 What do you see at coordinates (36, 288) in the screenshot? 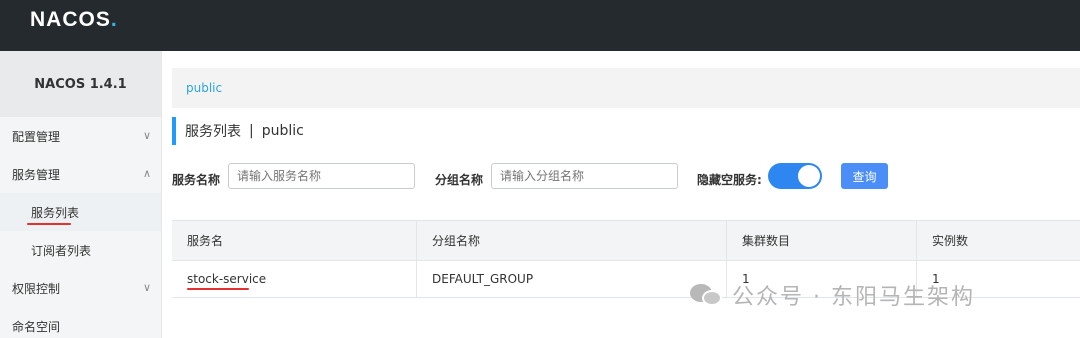
I see `sidebar-item-label: 权限控制` at bounding box center [36, 288].